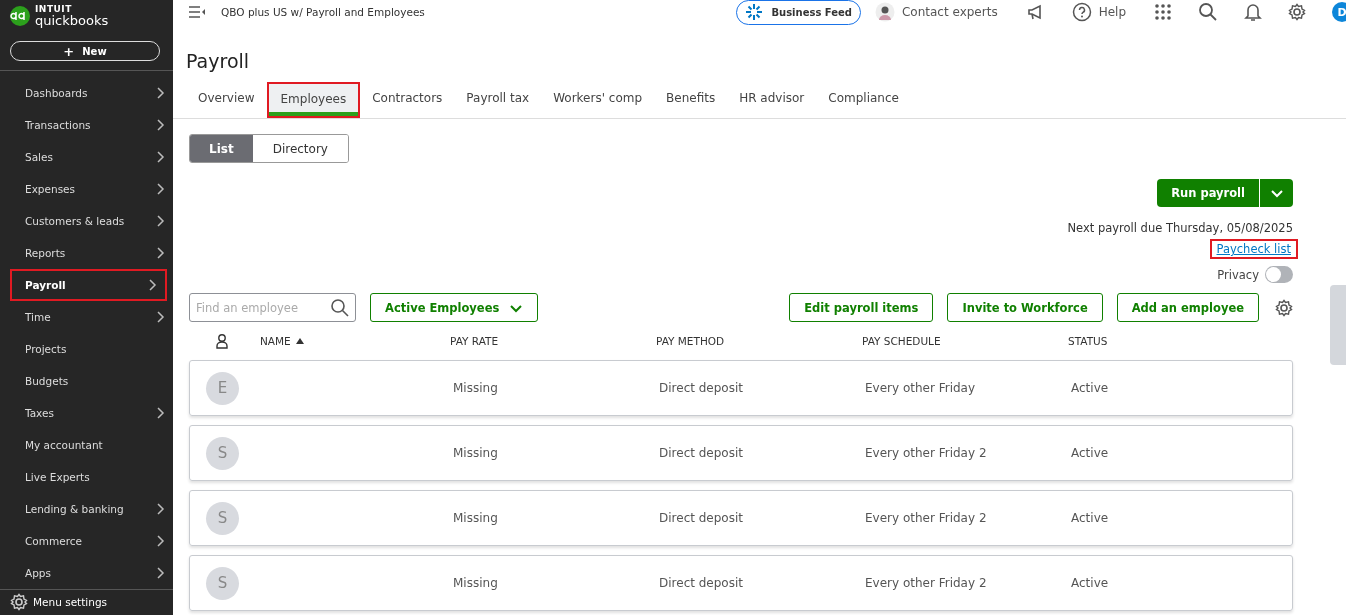 This screenshot has width=1346, height=615. Describe the element at coordinates (221, 148) in the screenshot. I see `view-toggle-button: List` at that location.